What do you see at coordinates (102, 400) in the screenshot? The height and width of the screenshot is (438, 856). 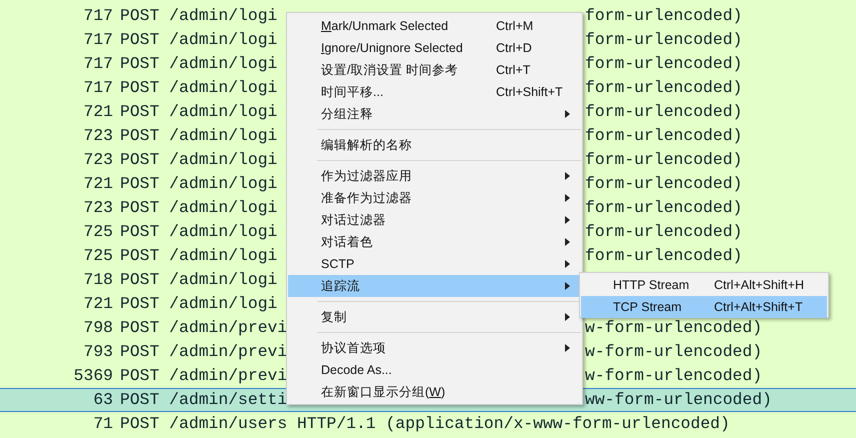 I see `packet-number: 63` at bounding box center [102, 400].